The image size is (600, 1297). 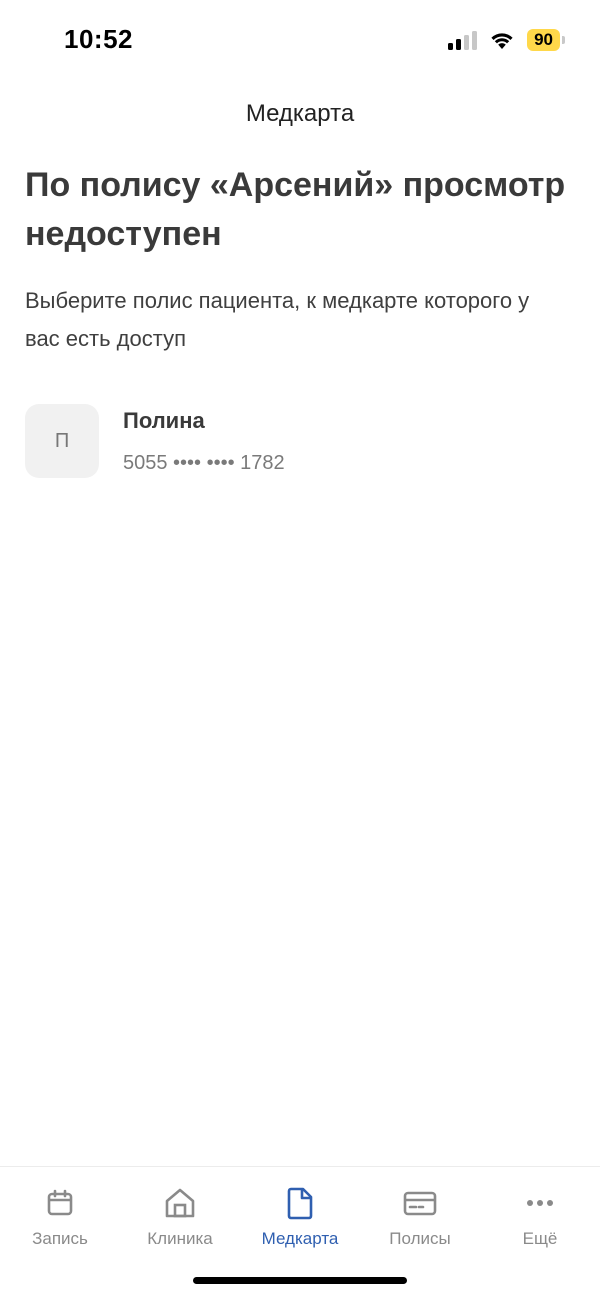 What do you see at coordinates (502, 41) in the screenshot?
I see `wifi-icon` at bounding box center [502, 41].